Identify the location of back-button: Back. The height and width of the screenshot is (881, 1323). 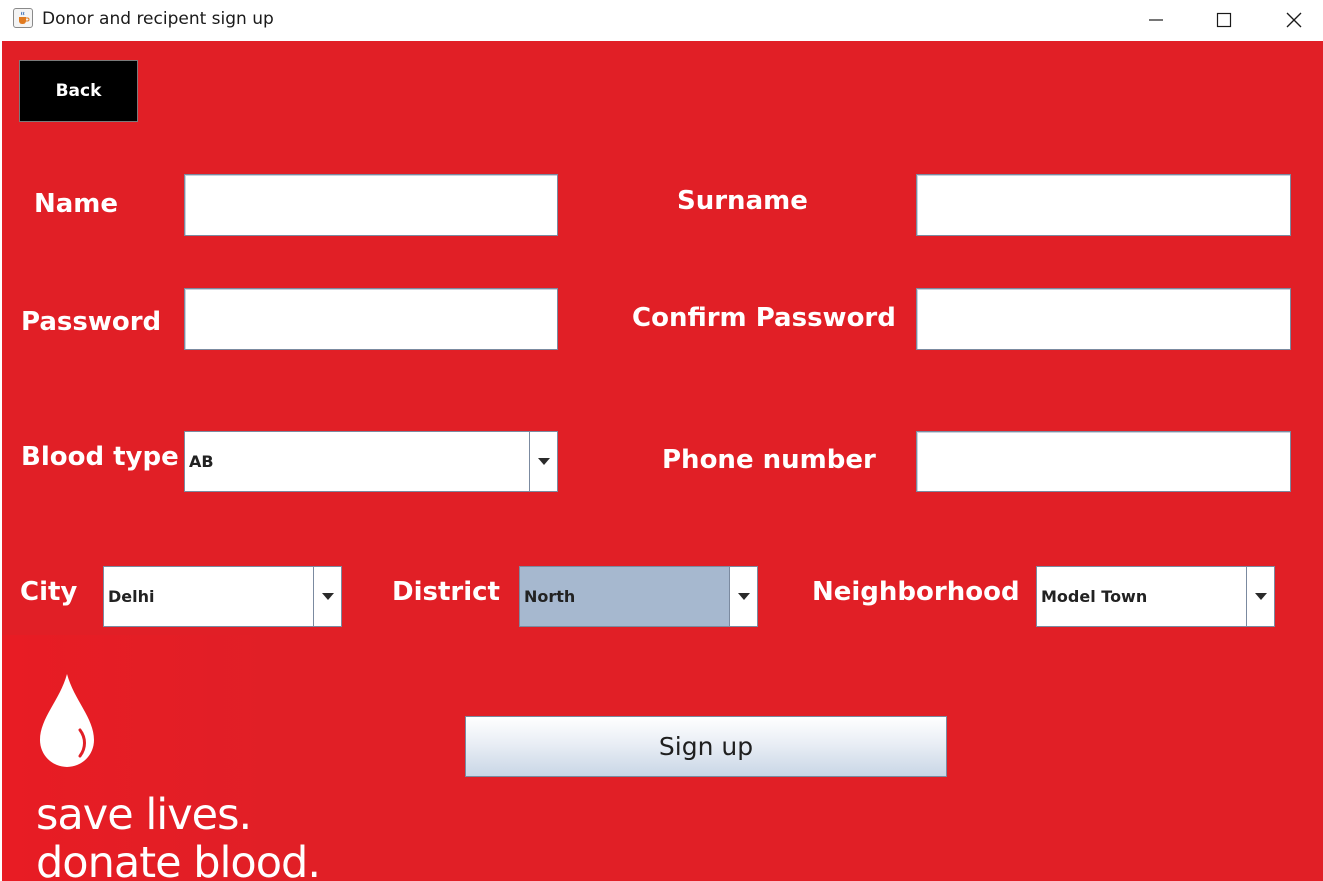
(78, 91).